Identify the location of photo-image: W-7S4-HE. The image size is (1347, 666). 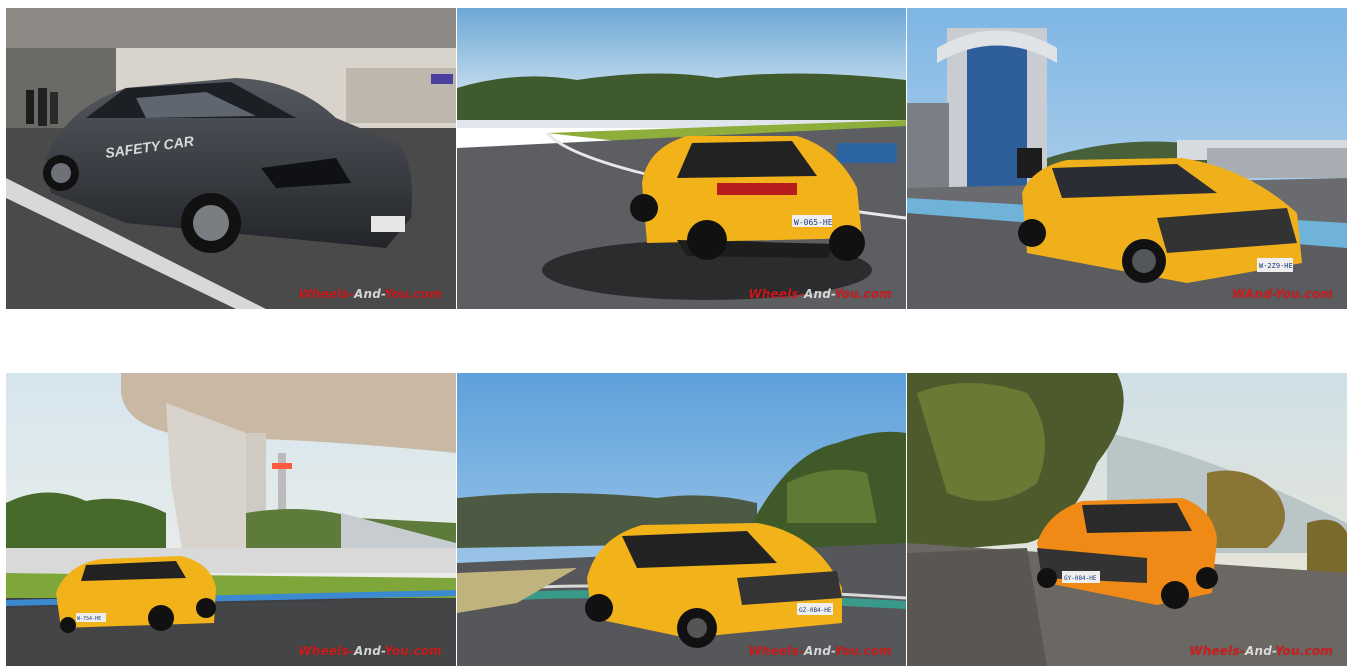
(231, 519).